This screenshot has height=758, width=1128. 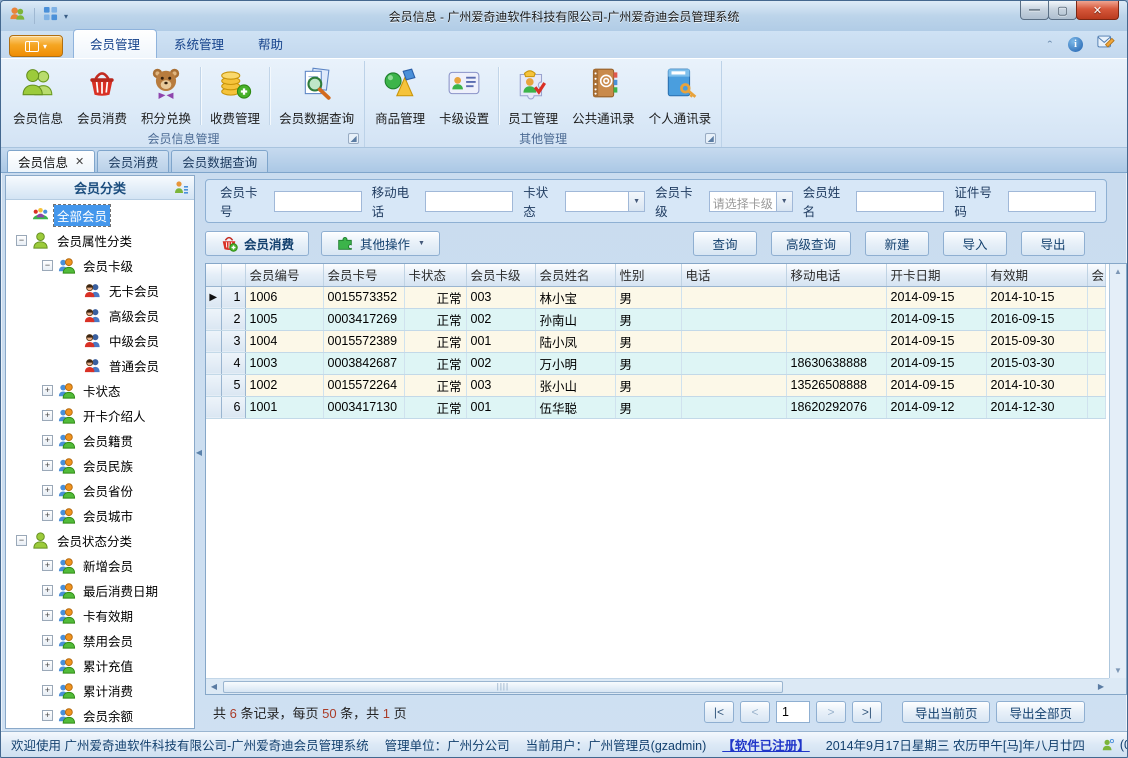 I want to click on tree-node: + 最后消费日期, so click(x=100, y=590).